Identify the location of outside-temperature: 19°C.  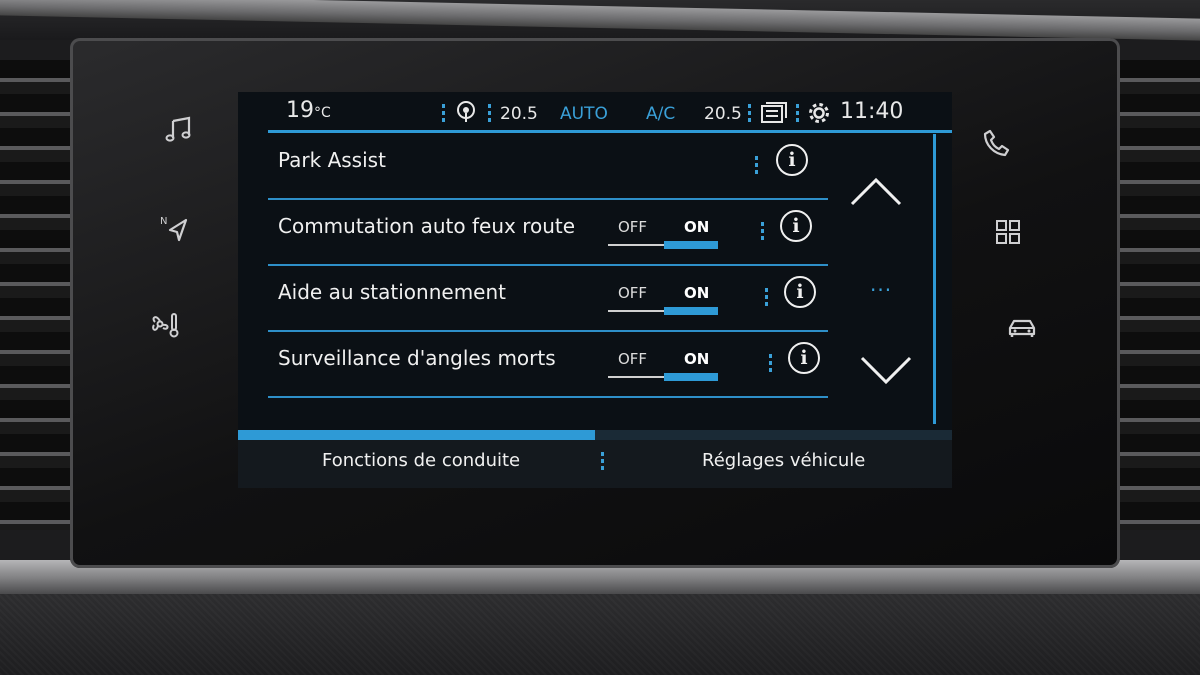
(308, 110).